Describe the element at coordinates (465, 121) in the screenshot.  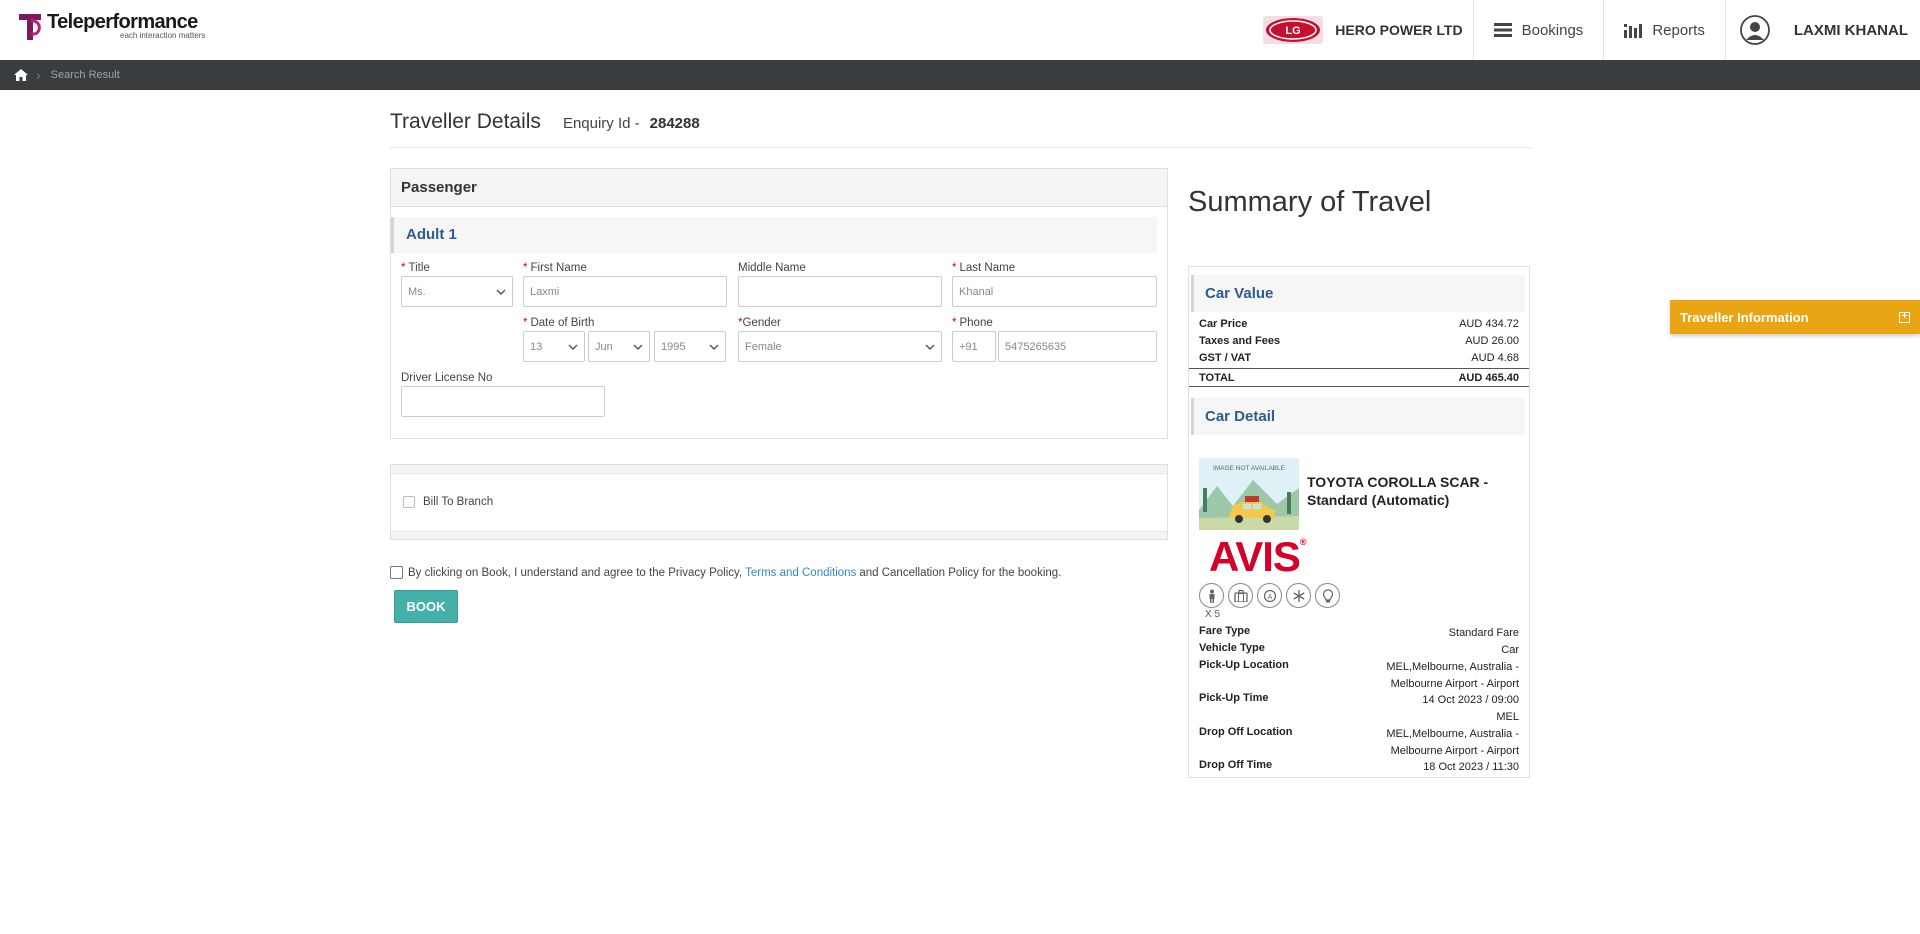
I see `page-title: Traveller Details` at that location.